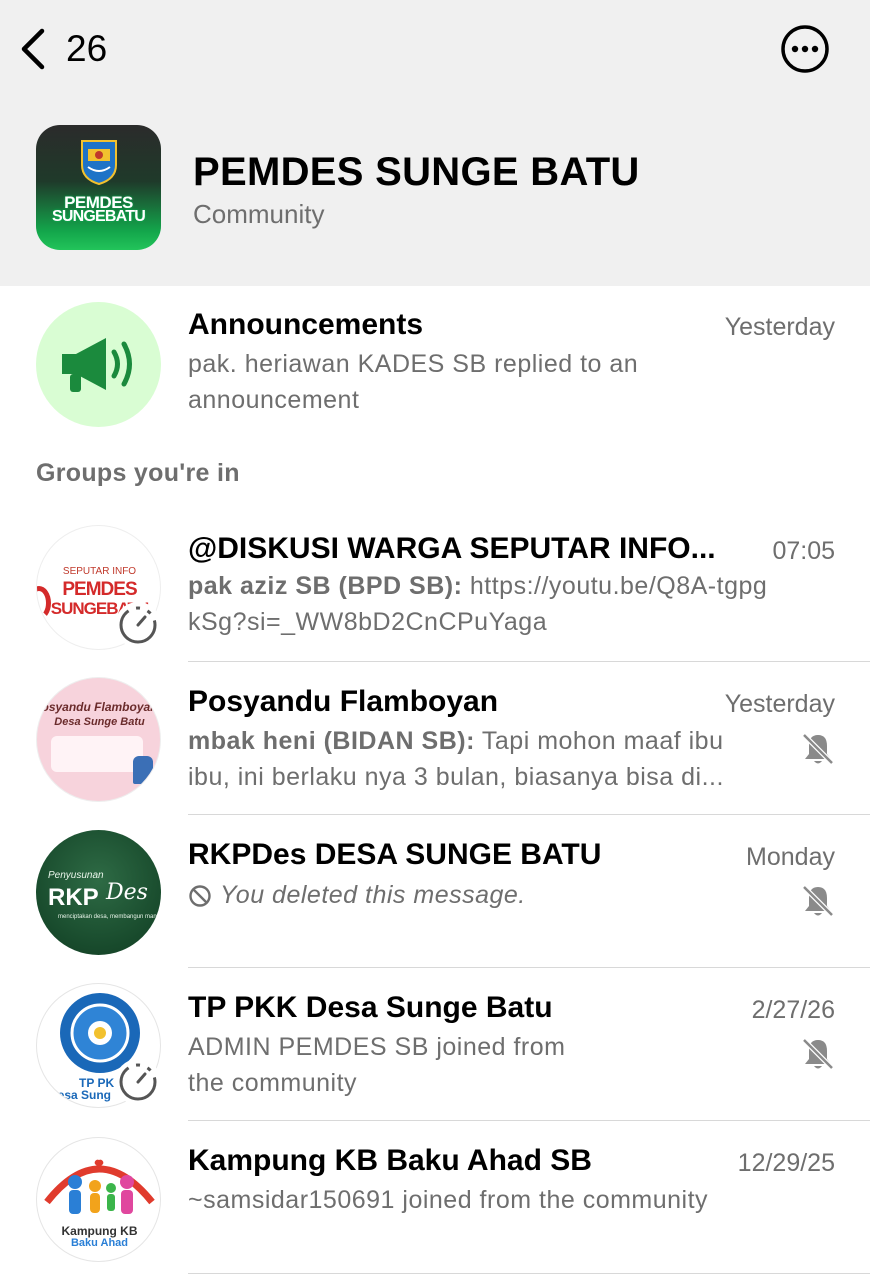  I want to click on group-preview: You deleted this message., so click(480, 895).